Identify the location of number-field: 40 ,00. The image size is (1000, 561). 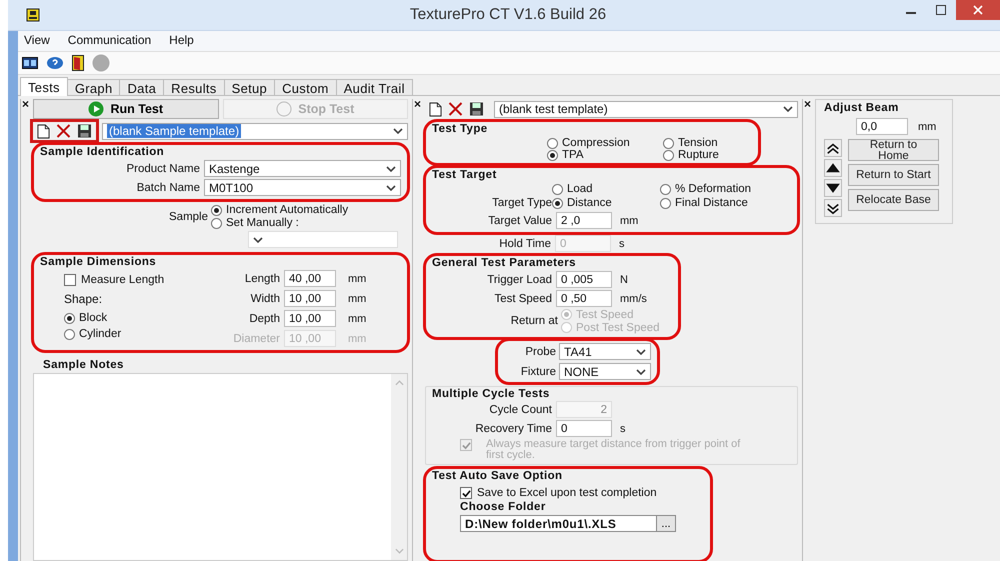
(310, 278).